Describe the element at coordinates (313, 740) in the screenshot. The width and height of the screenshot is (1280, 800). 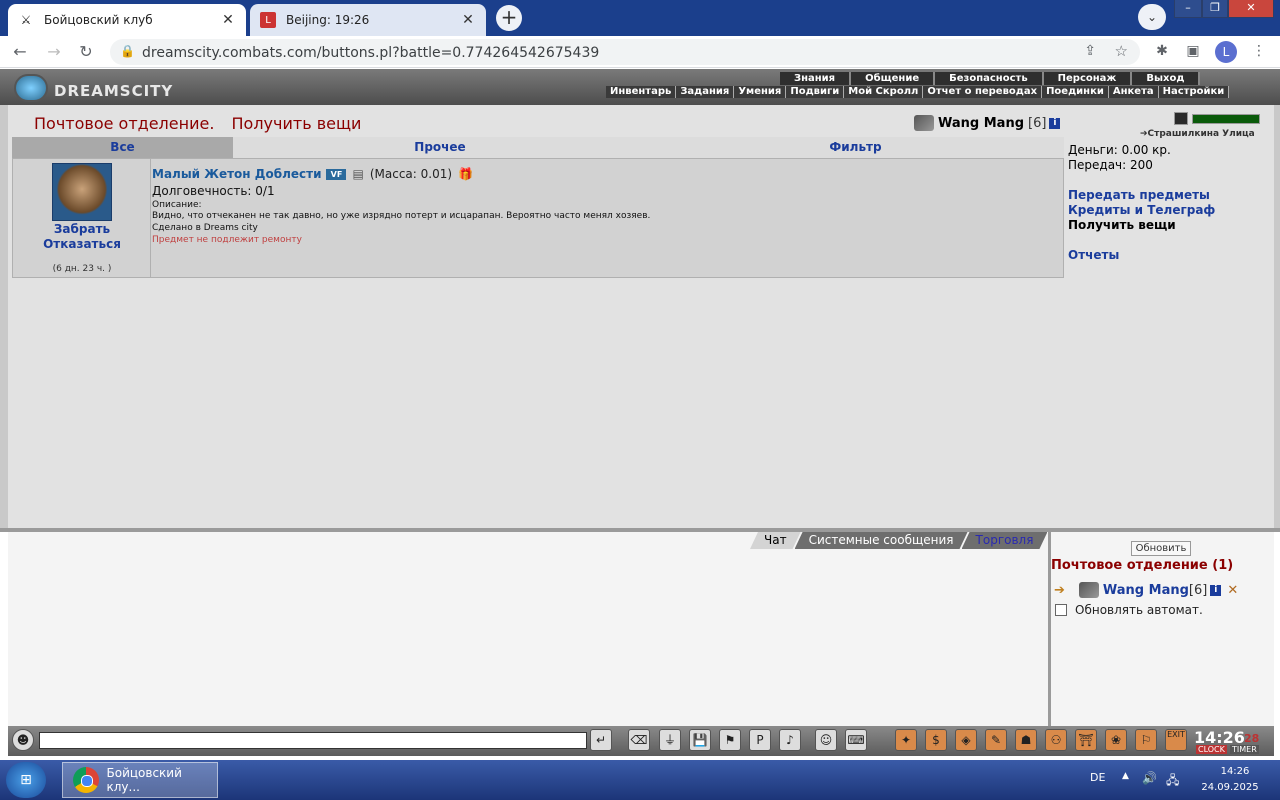
I see `chat-input` at that location.